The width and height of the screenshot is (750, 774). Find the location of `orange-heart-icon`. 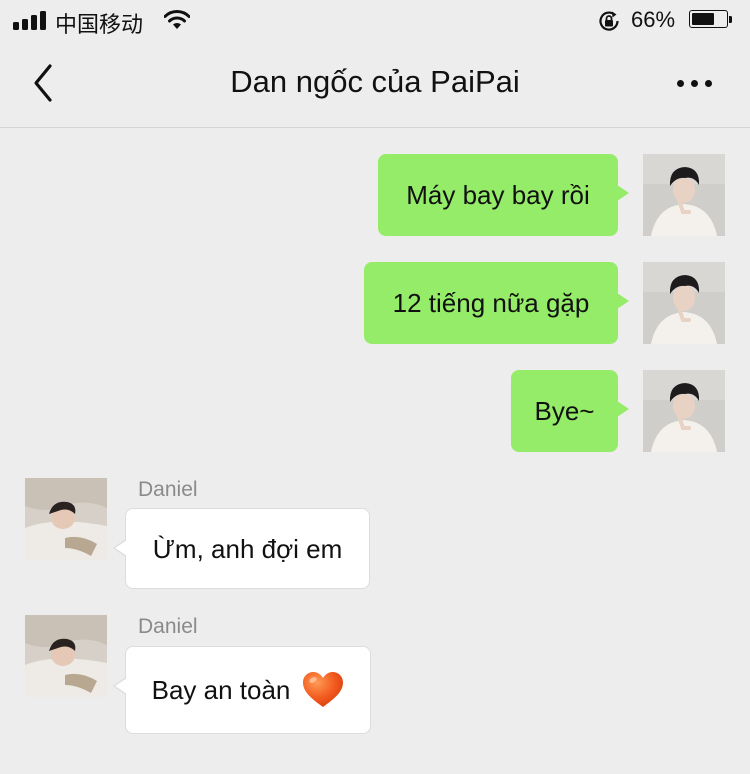

orange-heart-icon is located at coordinates (323, 689).